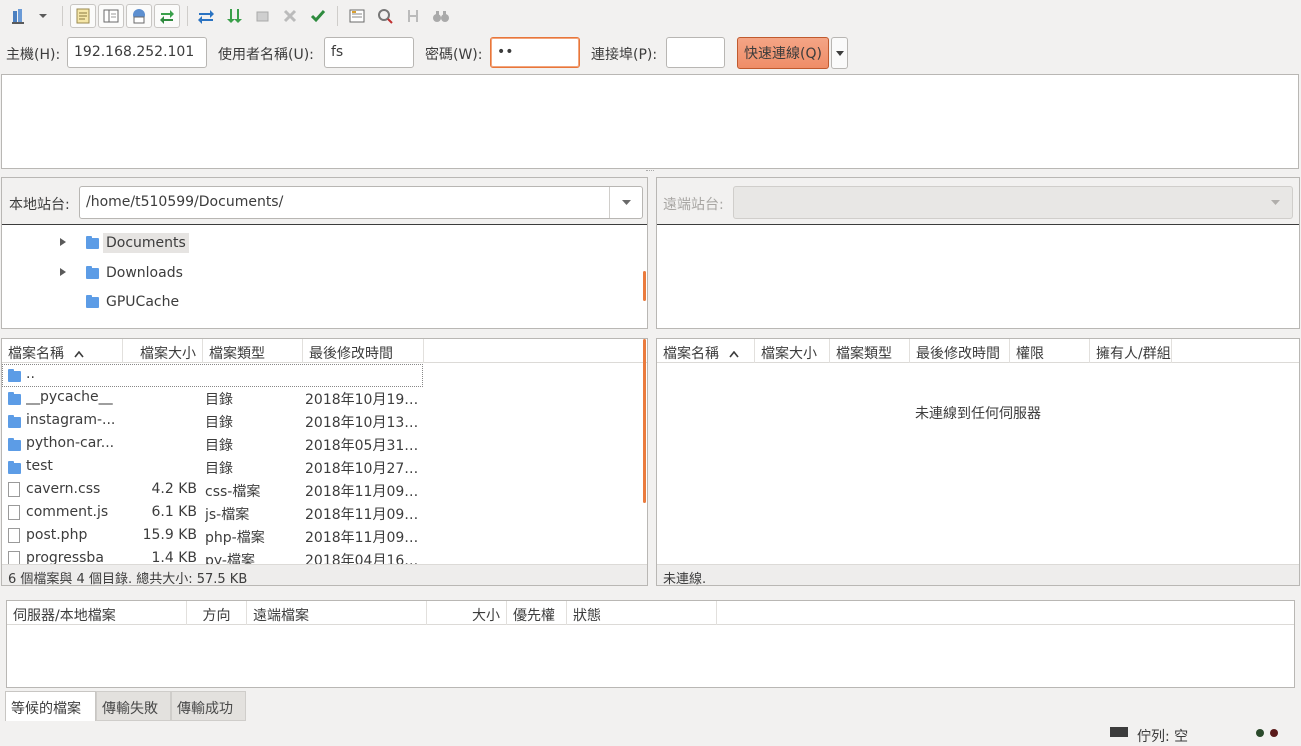  What do you see at coordinates (535, 52) in the screenshot?
I see `password-input: ••` at bounding box center [535, 52].